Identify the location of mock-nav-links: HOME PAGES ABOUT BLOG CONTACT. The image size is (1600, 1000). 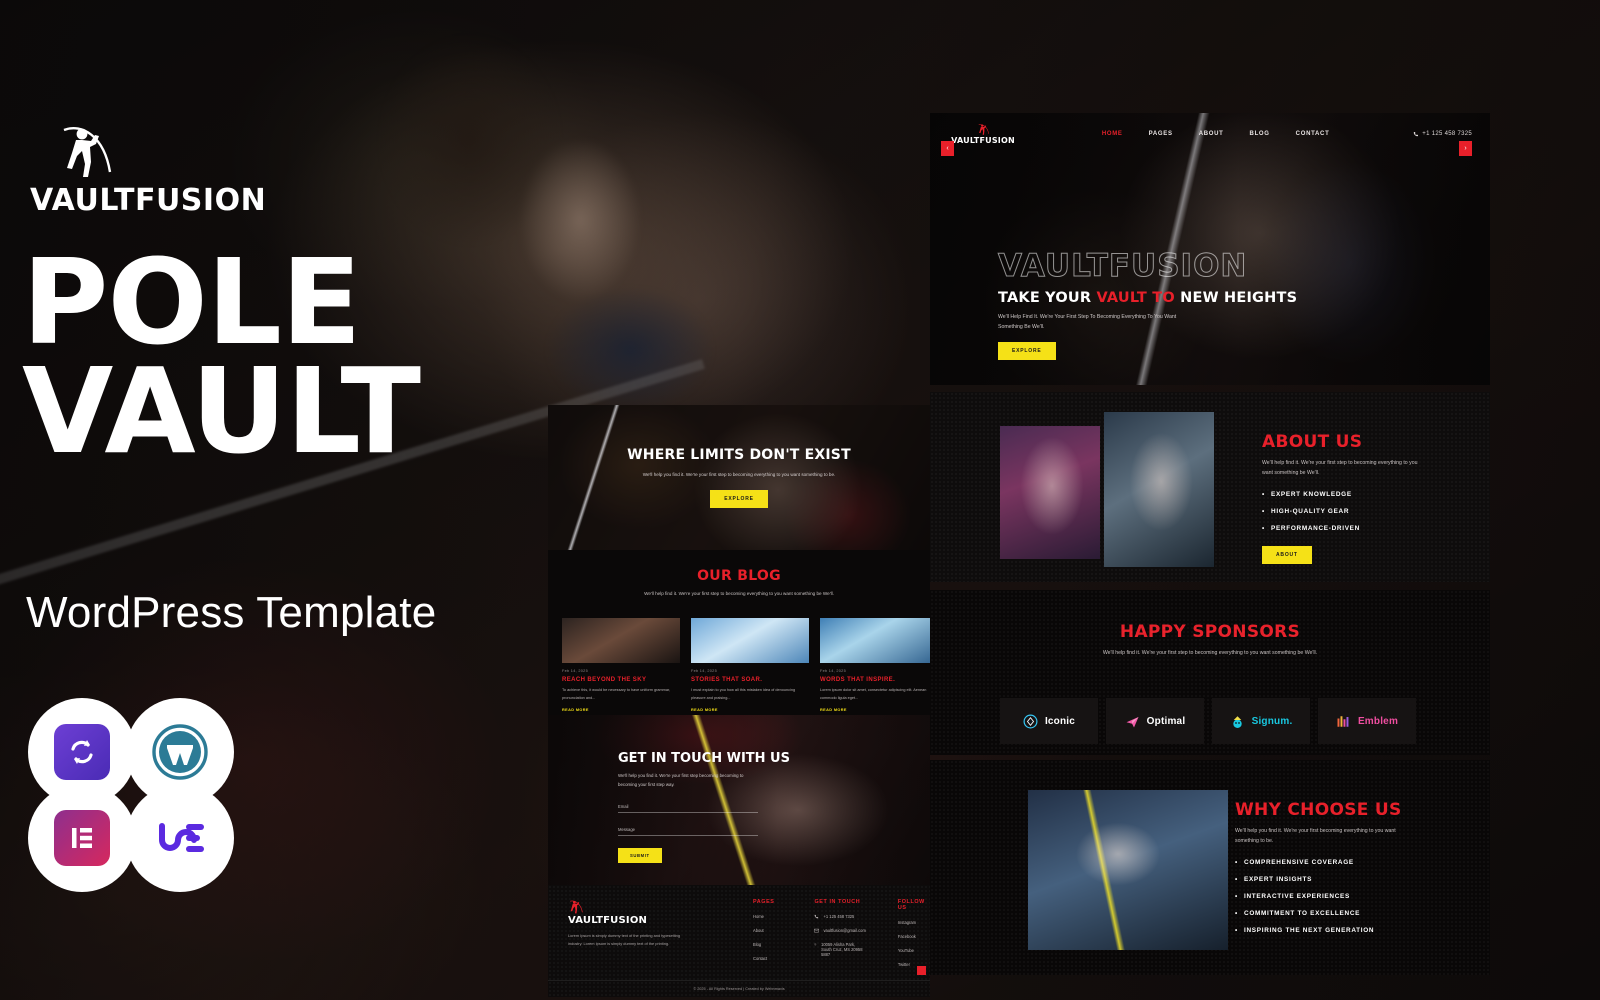
(1215, 134).